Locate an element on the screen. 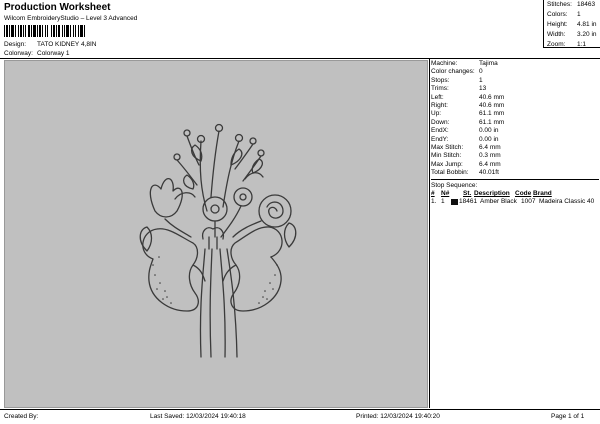  info-value: 1 is located at coordinates (481, 80).